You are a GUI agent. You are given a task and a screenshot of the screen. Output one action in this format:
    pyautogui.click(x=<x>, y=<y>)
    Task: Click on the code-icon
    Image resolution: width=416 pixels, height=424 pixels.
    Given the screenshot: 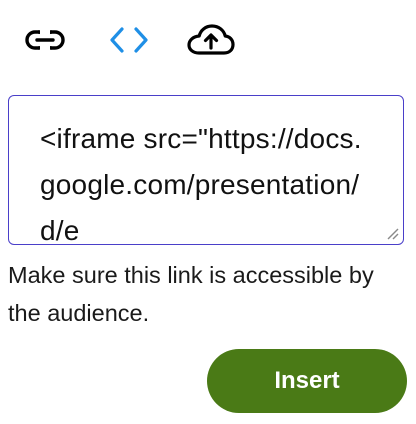 What is the action you would take?
    pyautogui.click(x=129, y=40)
    